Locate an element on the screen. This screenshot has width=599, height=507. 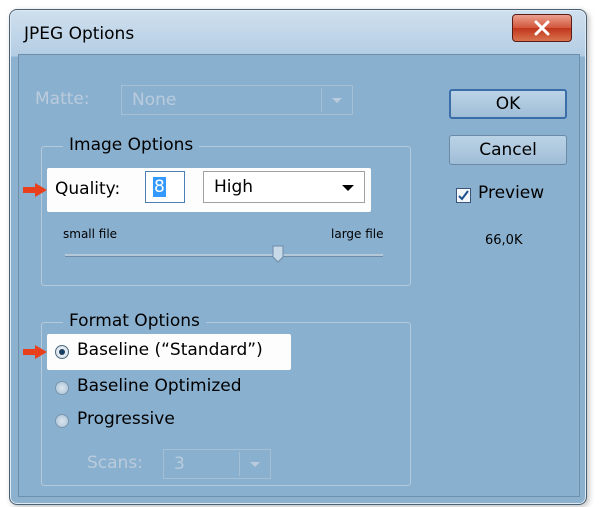
progressive-radio is located at coordinates (62, 421).